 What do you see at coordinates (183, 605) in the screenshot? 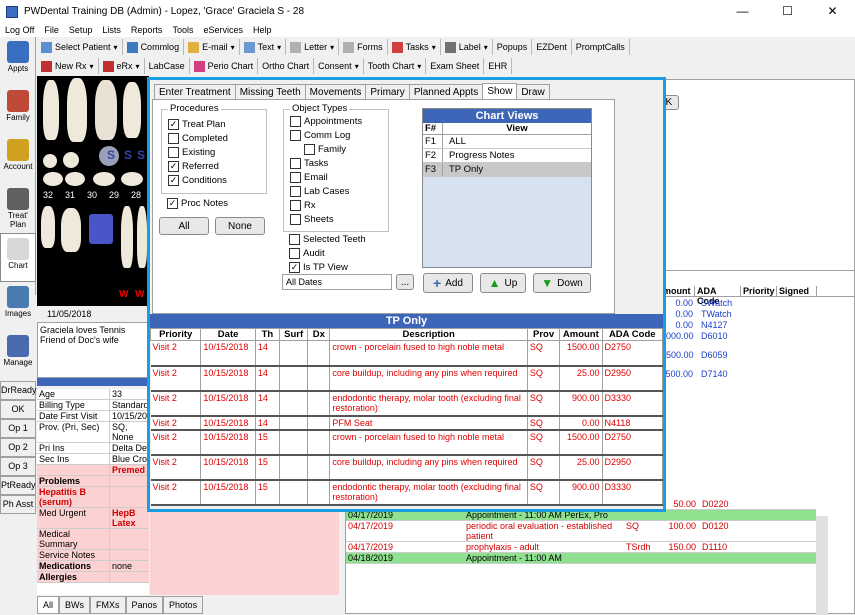
I see `tab-photos: Photos` at bounding box center [183, 605].